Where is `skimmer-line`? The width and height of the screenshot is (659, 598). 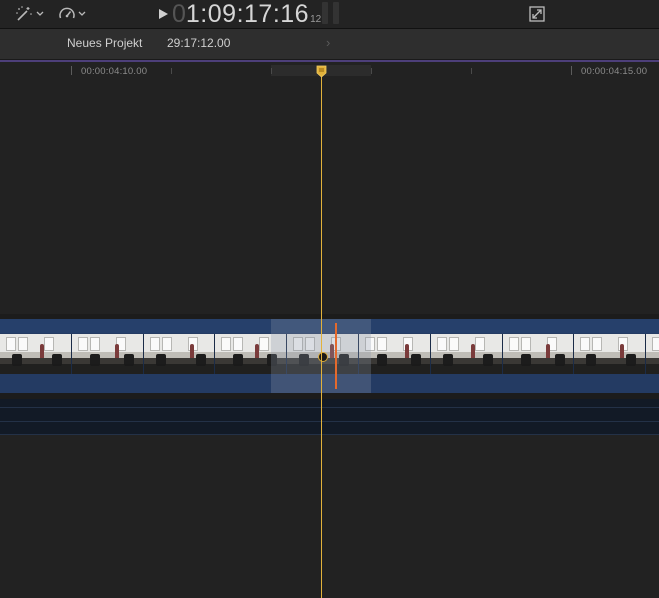
skimmer-line is located at coordinates (336, 356).